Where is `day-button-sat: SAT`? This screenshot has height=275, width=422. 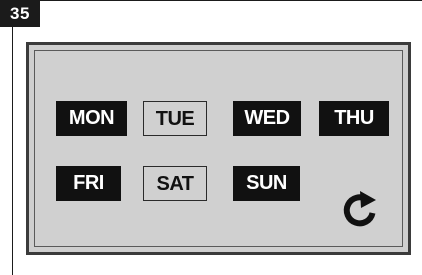 day-button-sat: SAT is located at coordinates (175, 183).